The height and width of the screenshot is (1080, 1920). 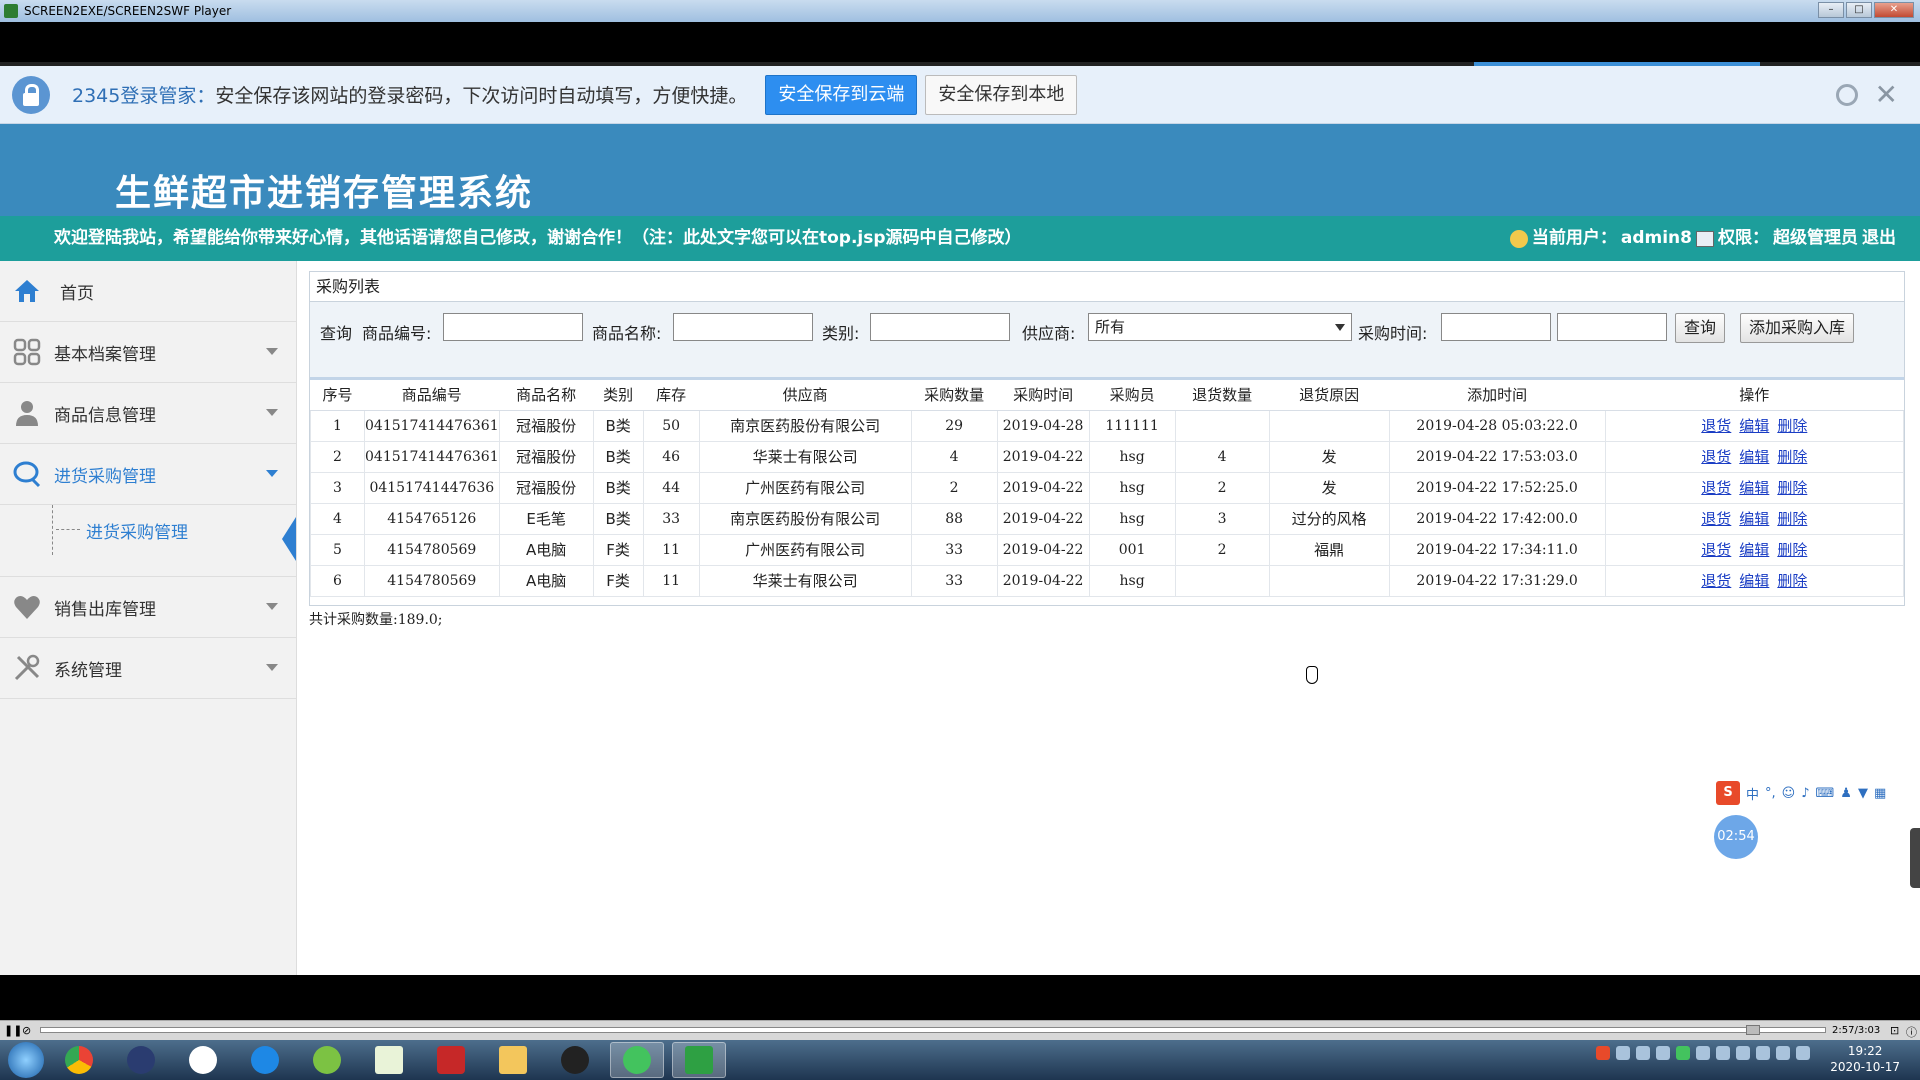 I want to click on taskbar-app-media, so click(x=141, y=1060).